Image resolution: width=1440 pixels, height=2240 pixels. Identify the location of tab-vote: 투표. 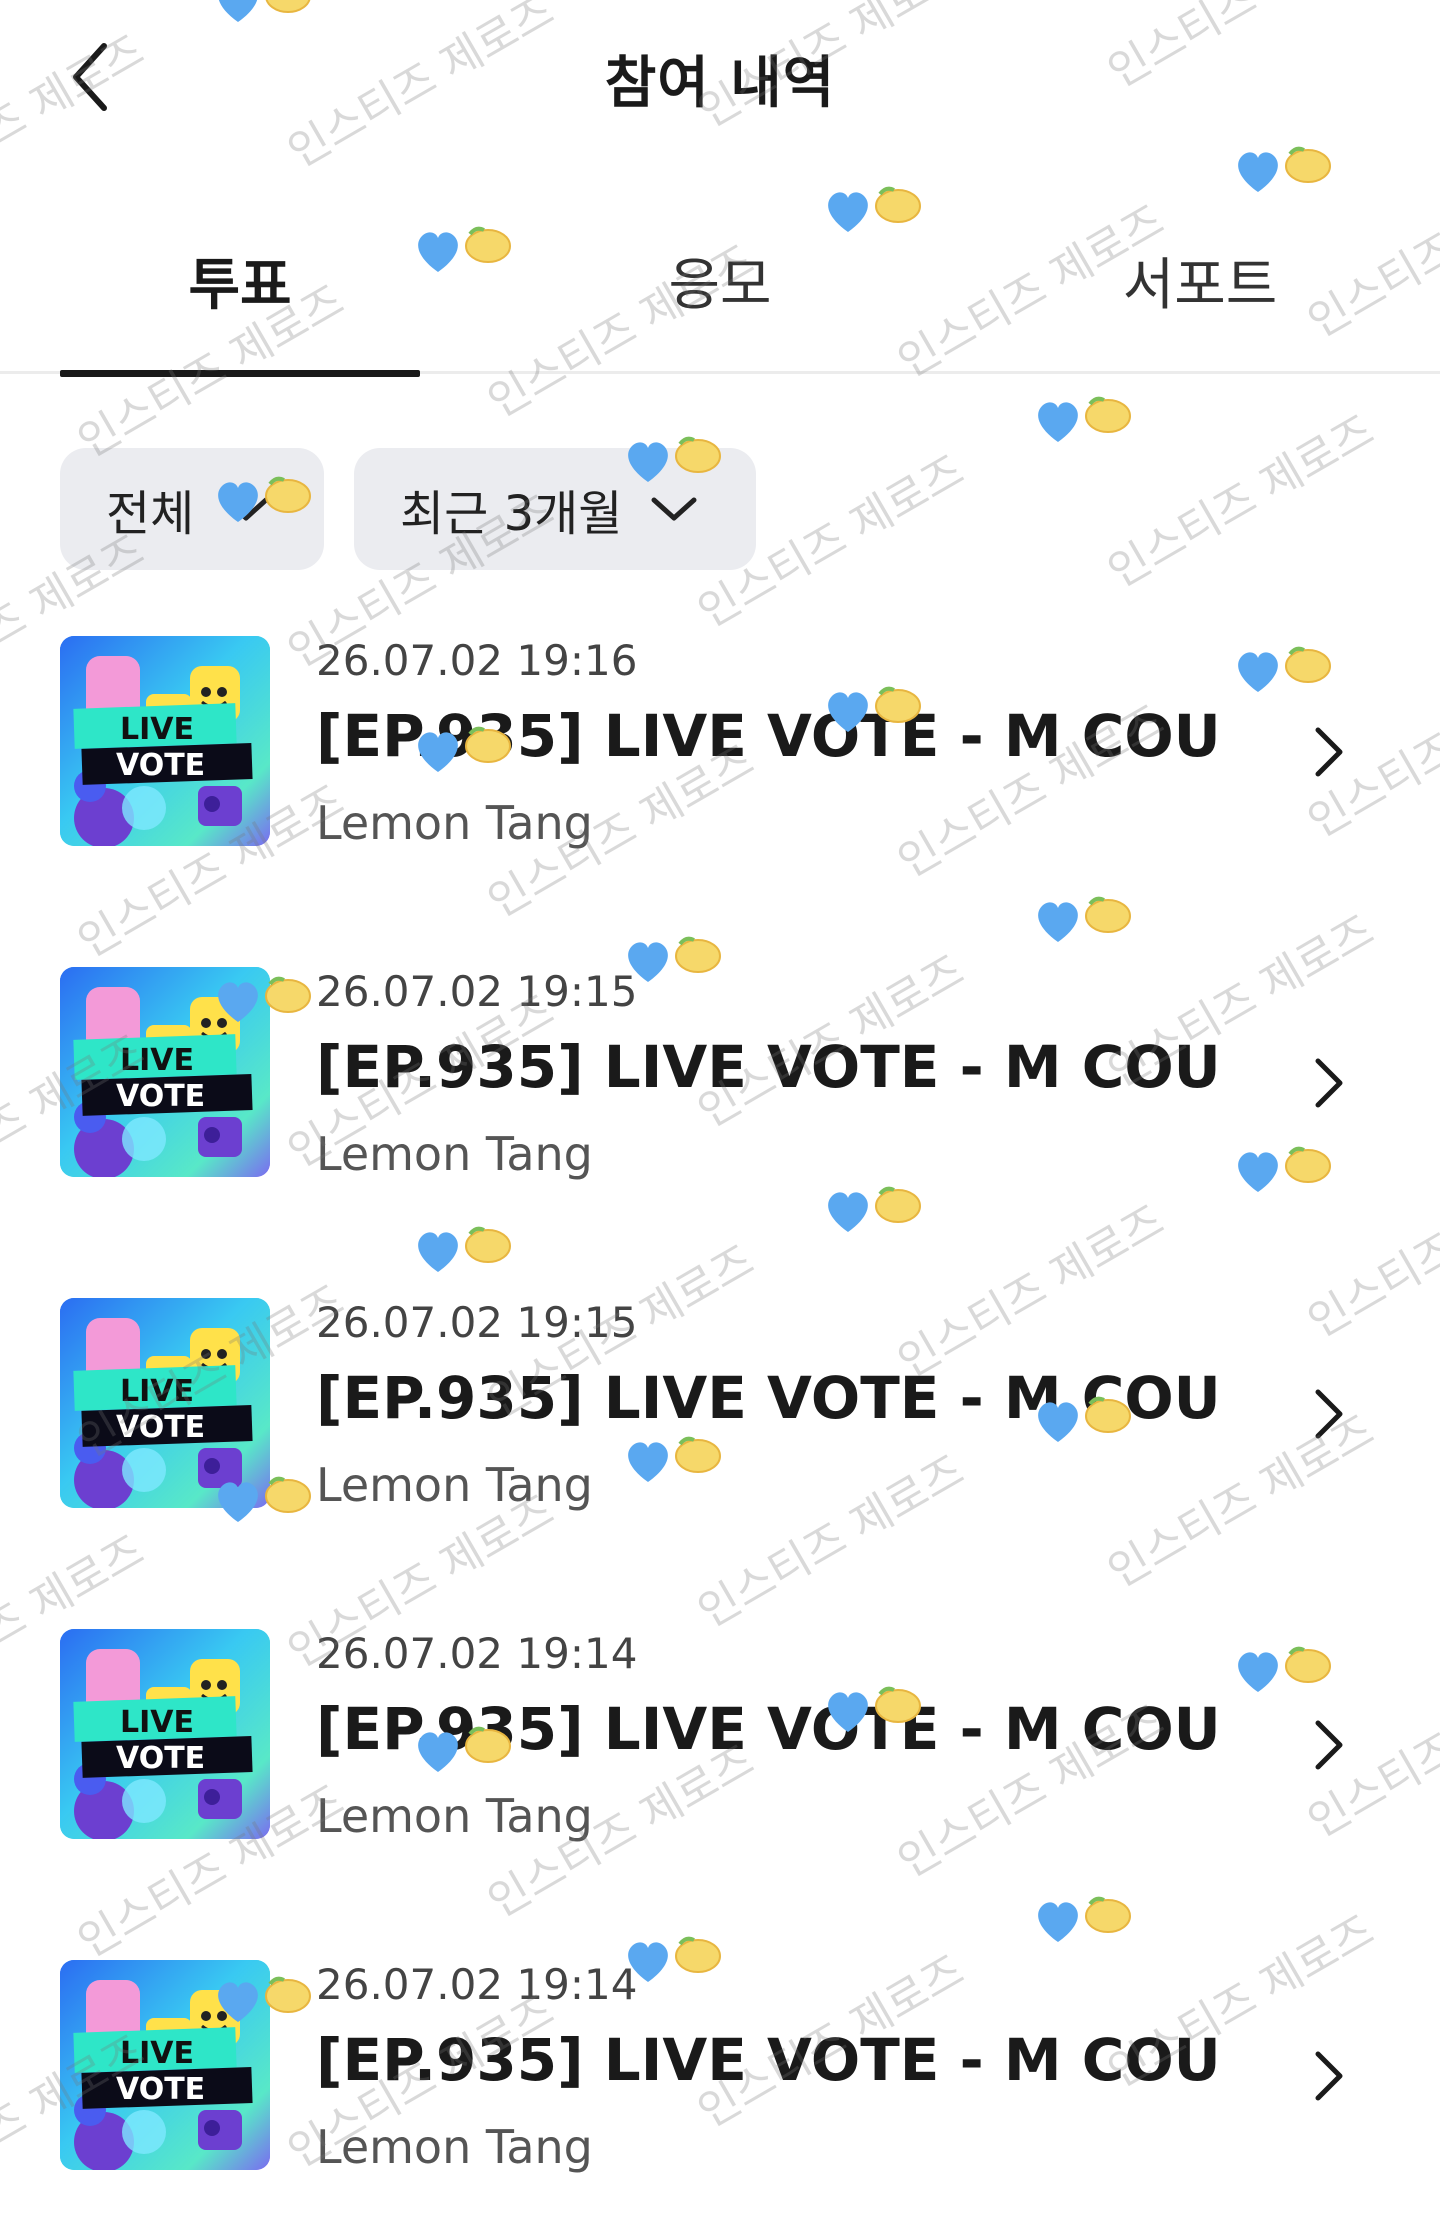
(240, 308).